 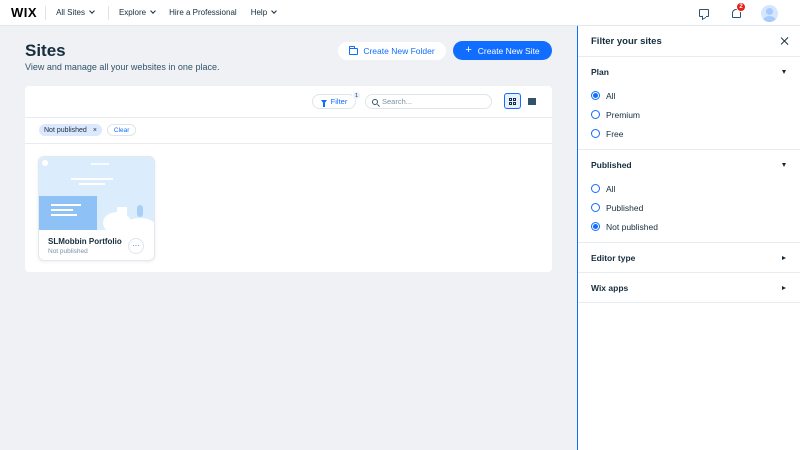 I want to click on filter-chip-label: Not published, so click(x=65, y=130).